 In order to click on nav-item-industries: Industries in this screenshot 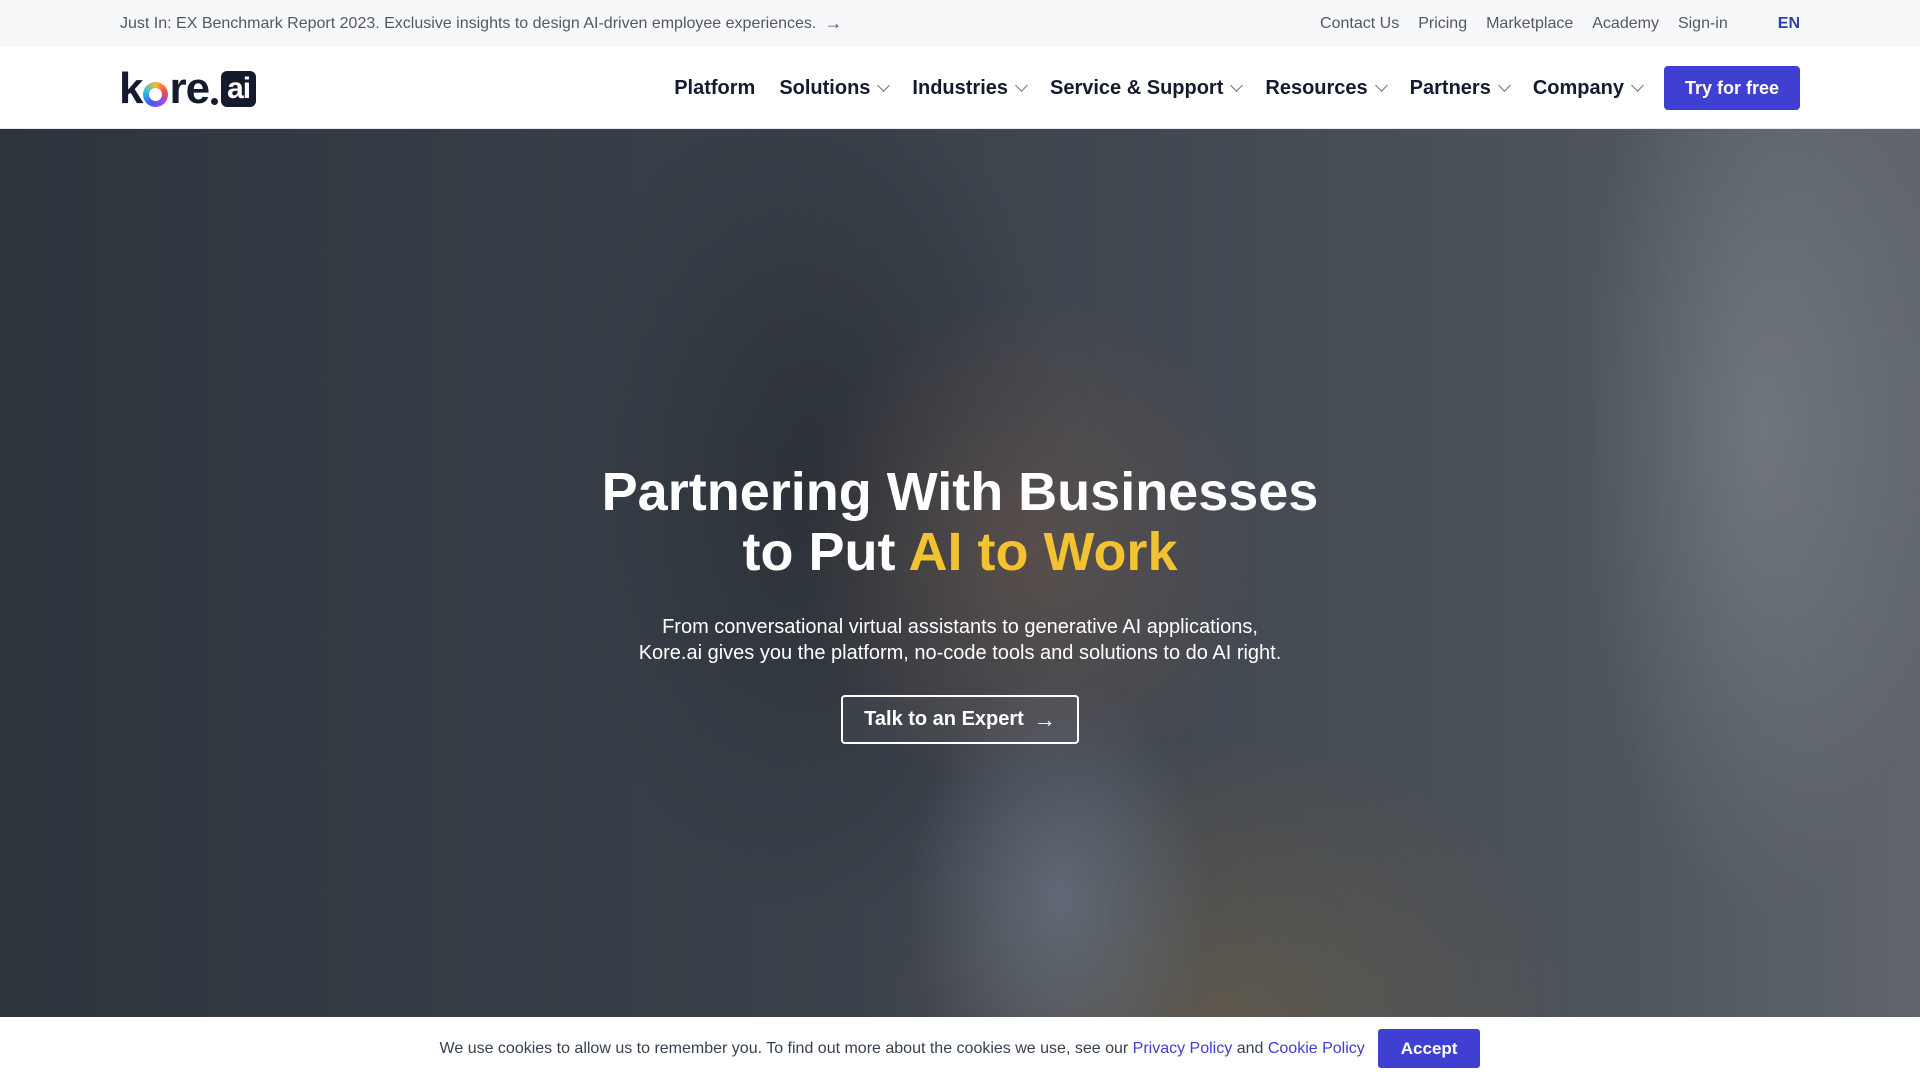, I will do `click(970, 88)`.